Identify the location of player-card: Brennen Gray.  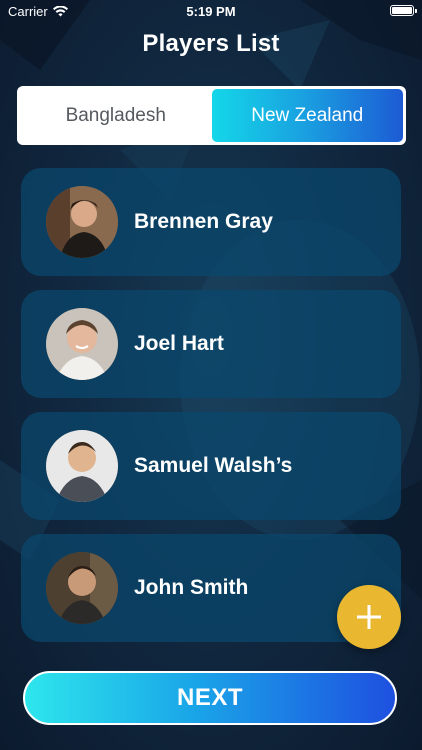
(211, 222).